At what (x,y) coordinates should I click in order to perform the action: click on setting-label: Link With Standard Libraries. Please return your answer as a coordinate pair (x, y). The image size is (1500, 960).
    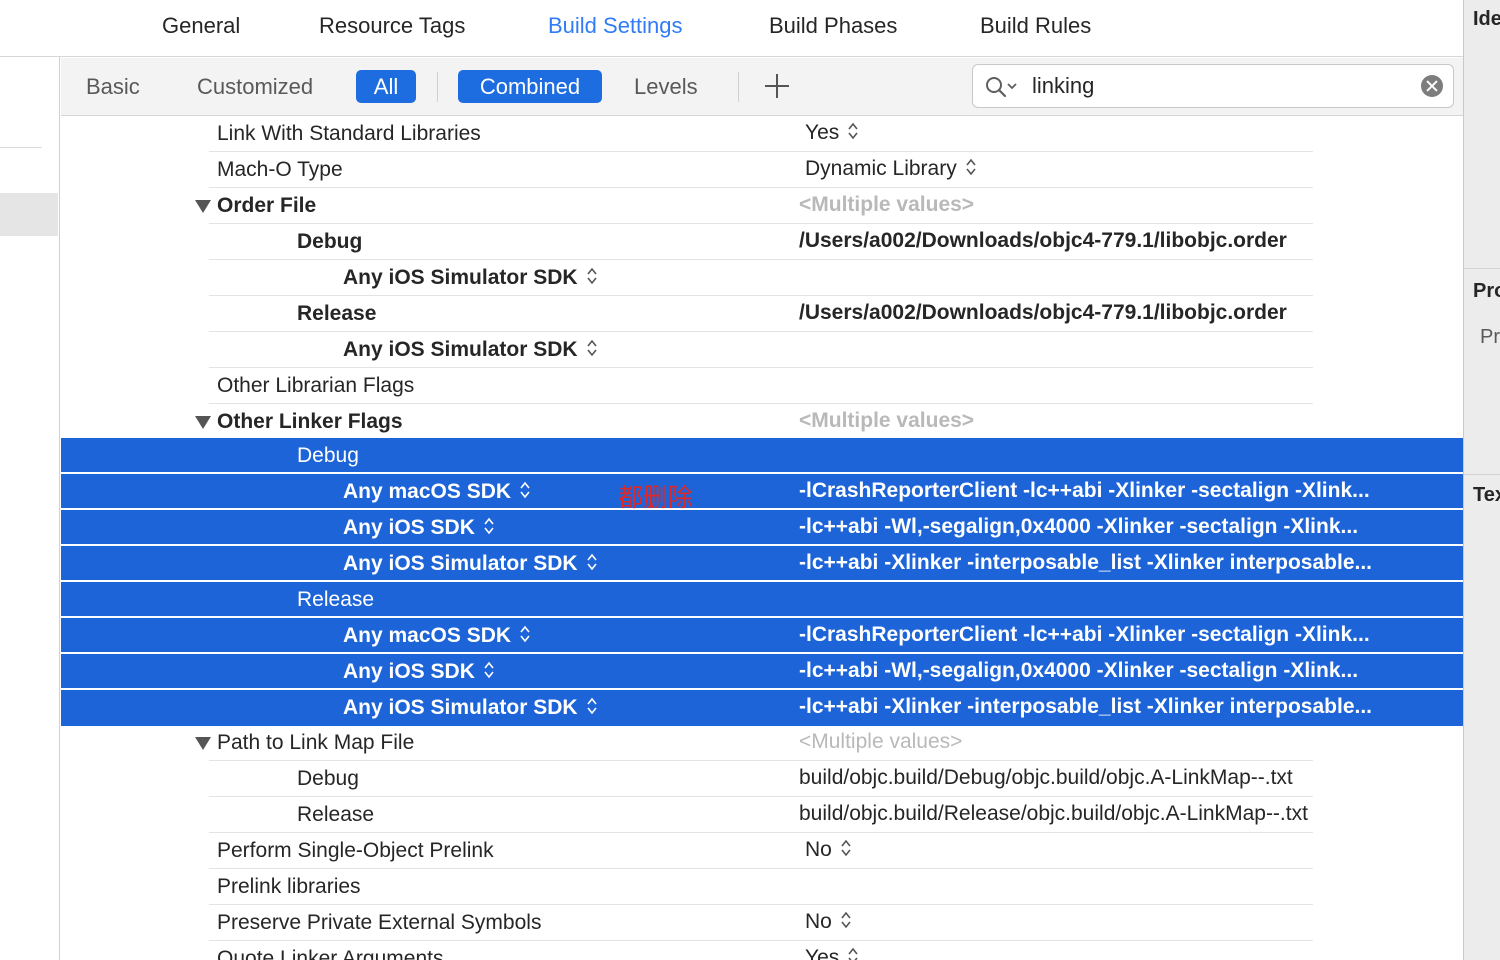
    Looking at the image, I should click on (349, 133).